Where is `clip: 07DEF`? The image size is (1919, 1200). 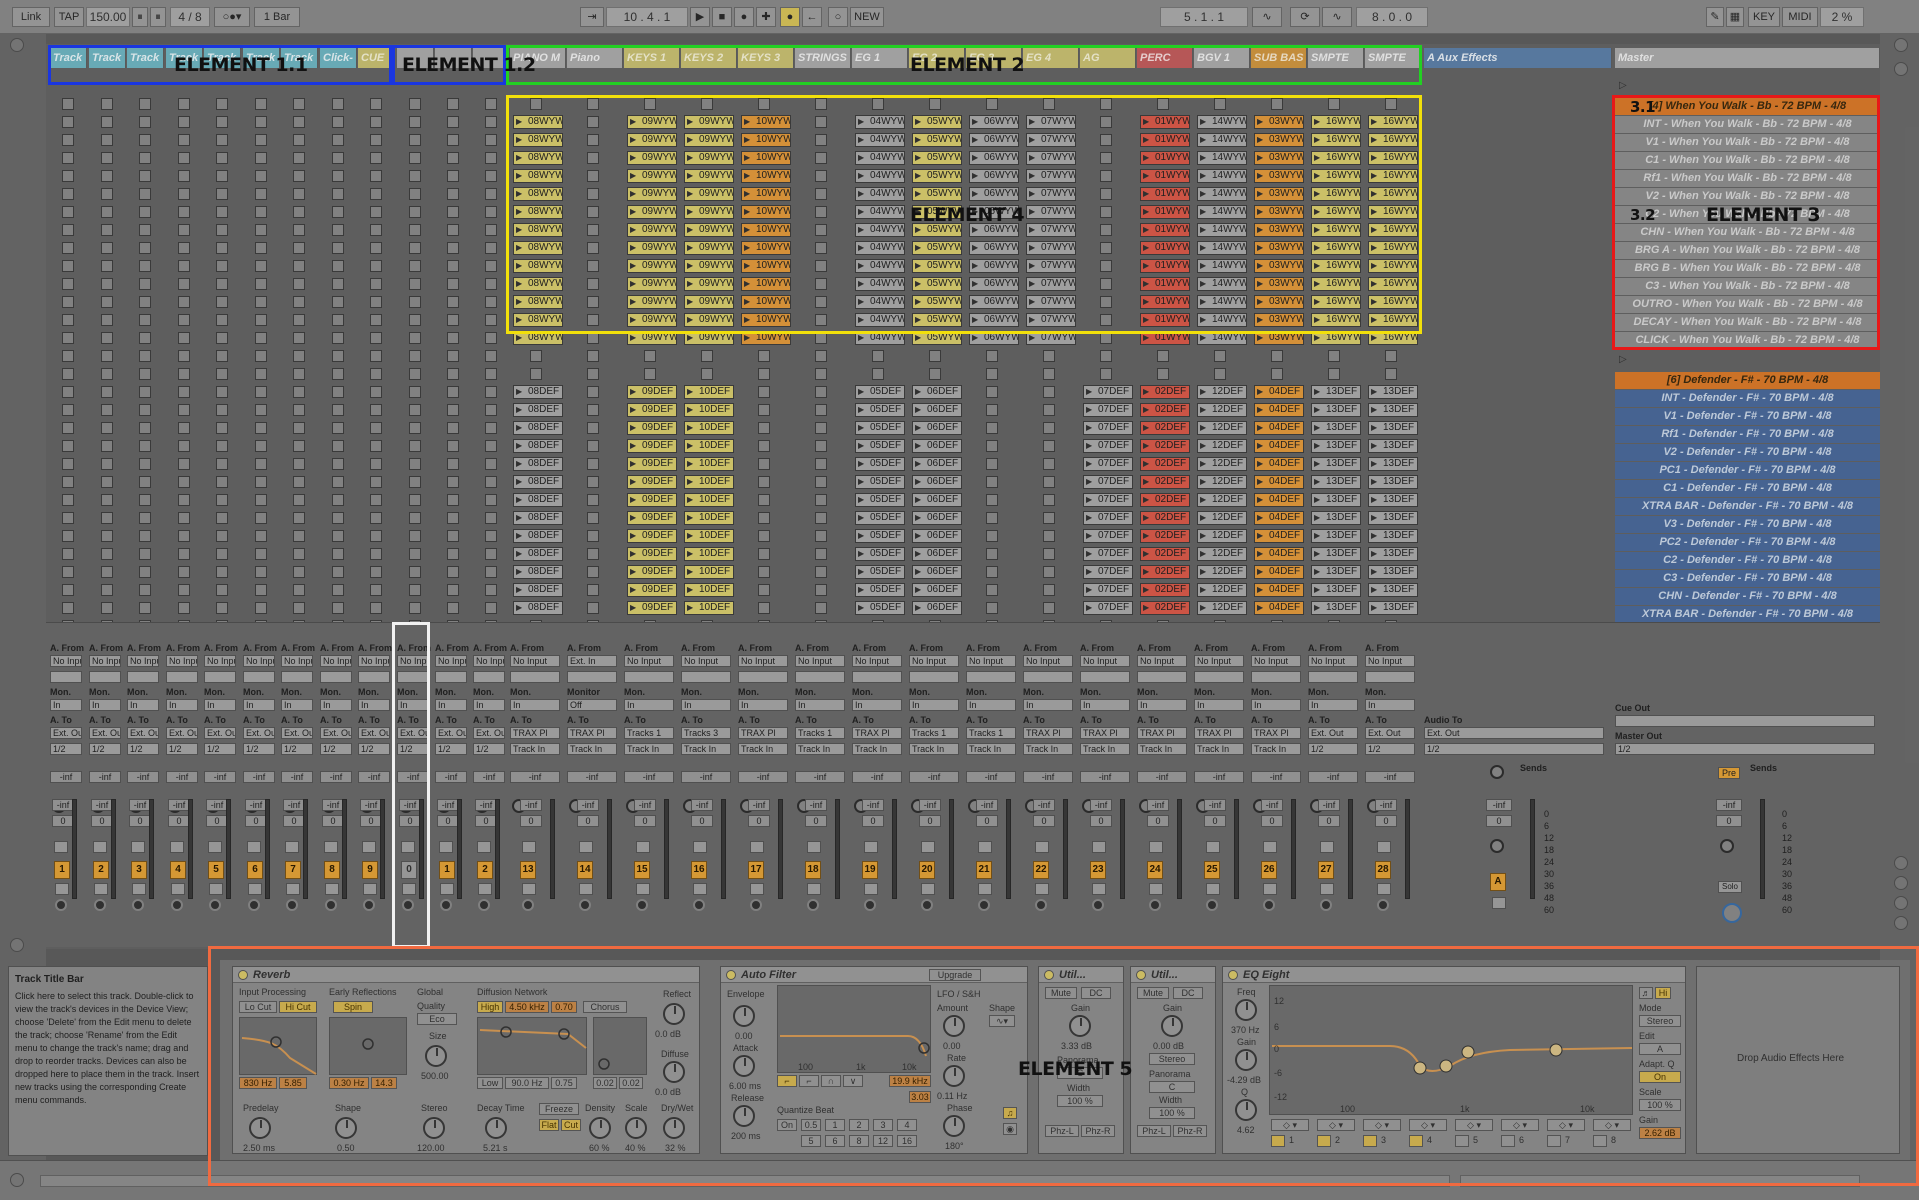 clip: 07DEF is located at coordinates (1108, 392).